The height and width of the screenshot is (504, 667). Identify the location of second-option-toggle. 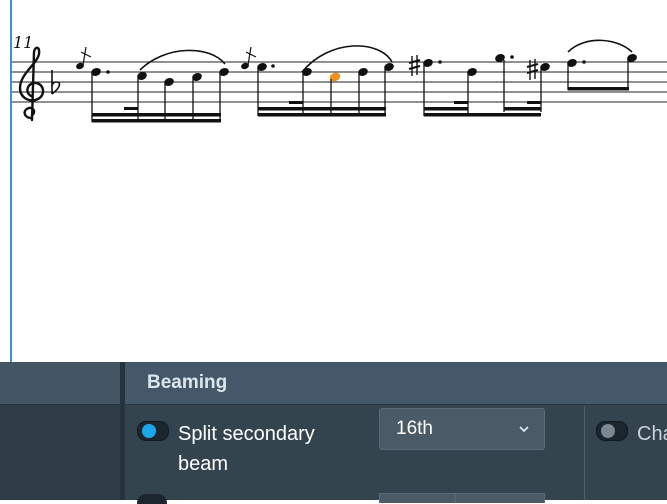
(612, 431).